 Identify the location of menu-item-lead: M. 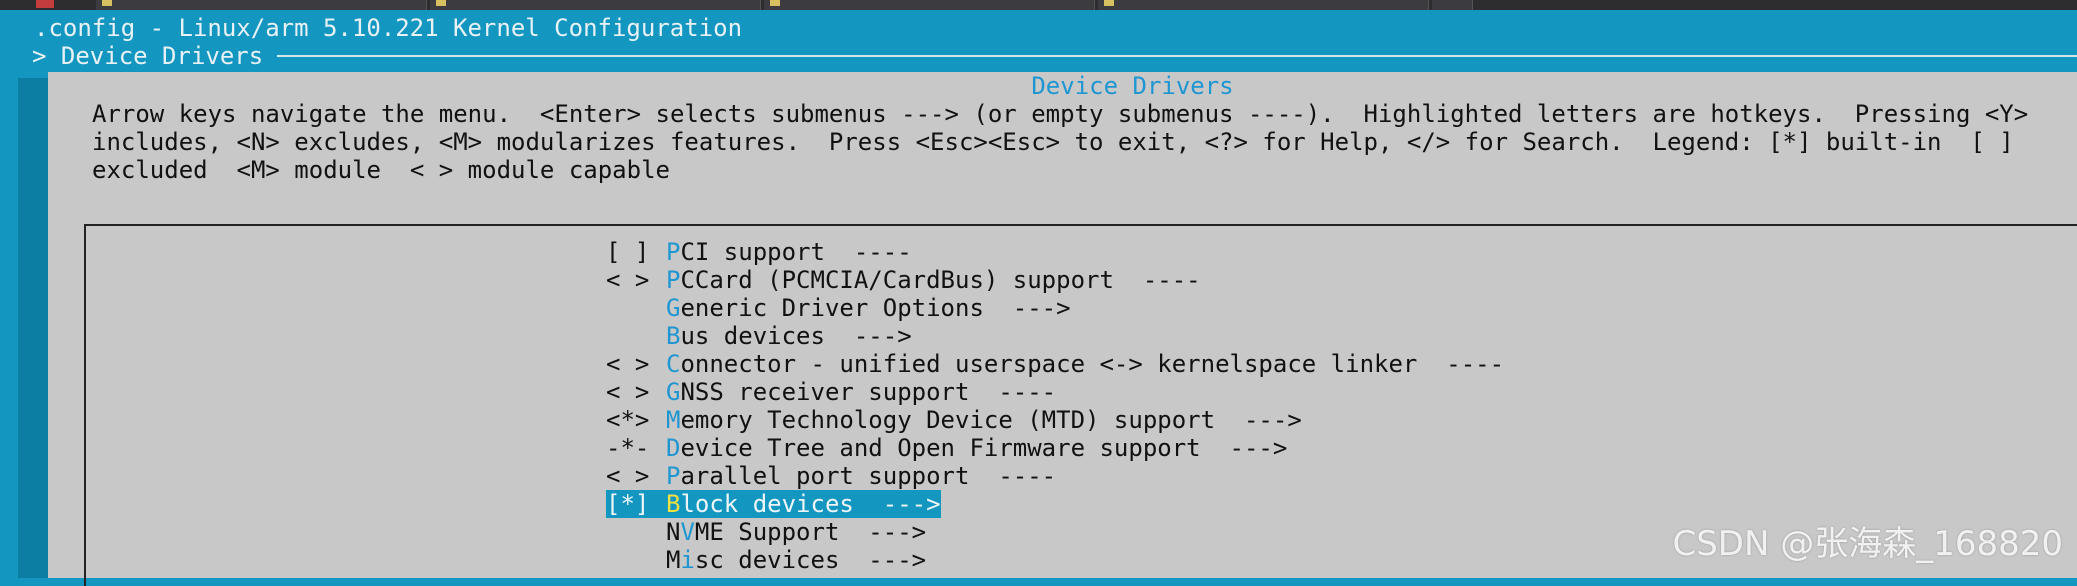
(673, 560).